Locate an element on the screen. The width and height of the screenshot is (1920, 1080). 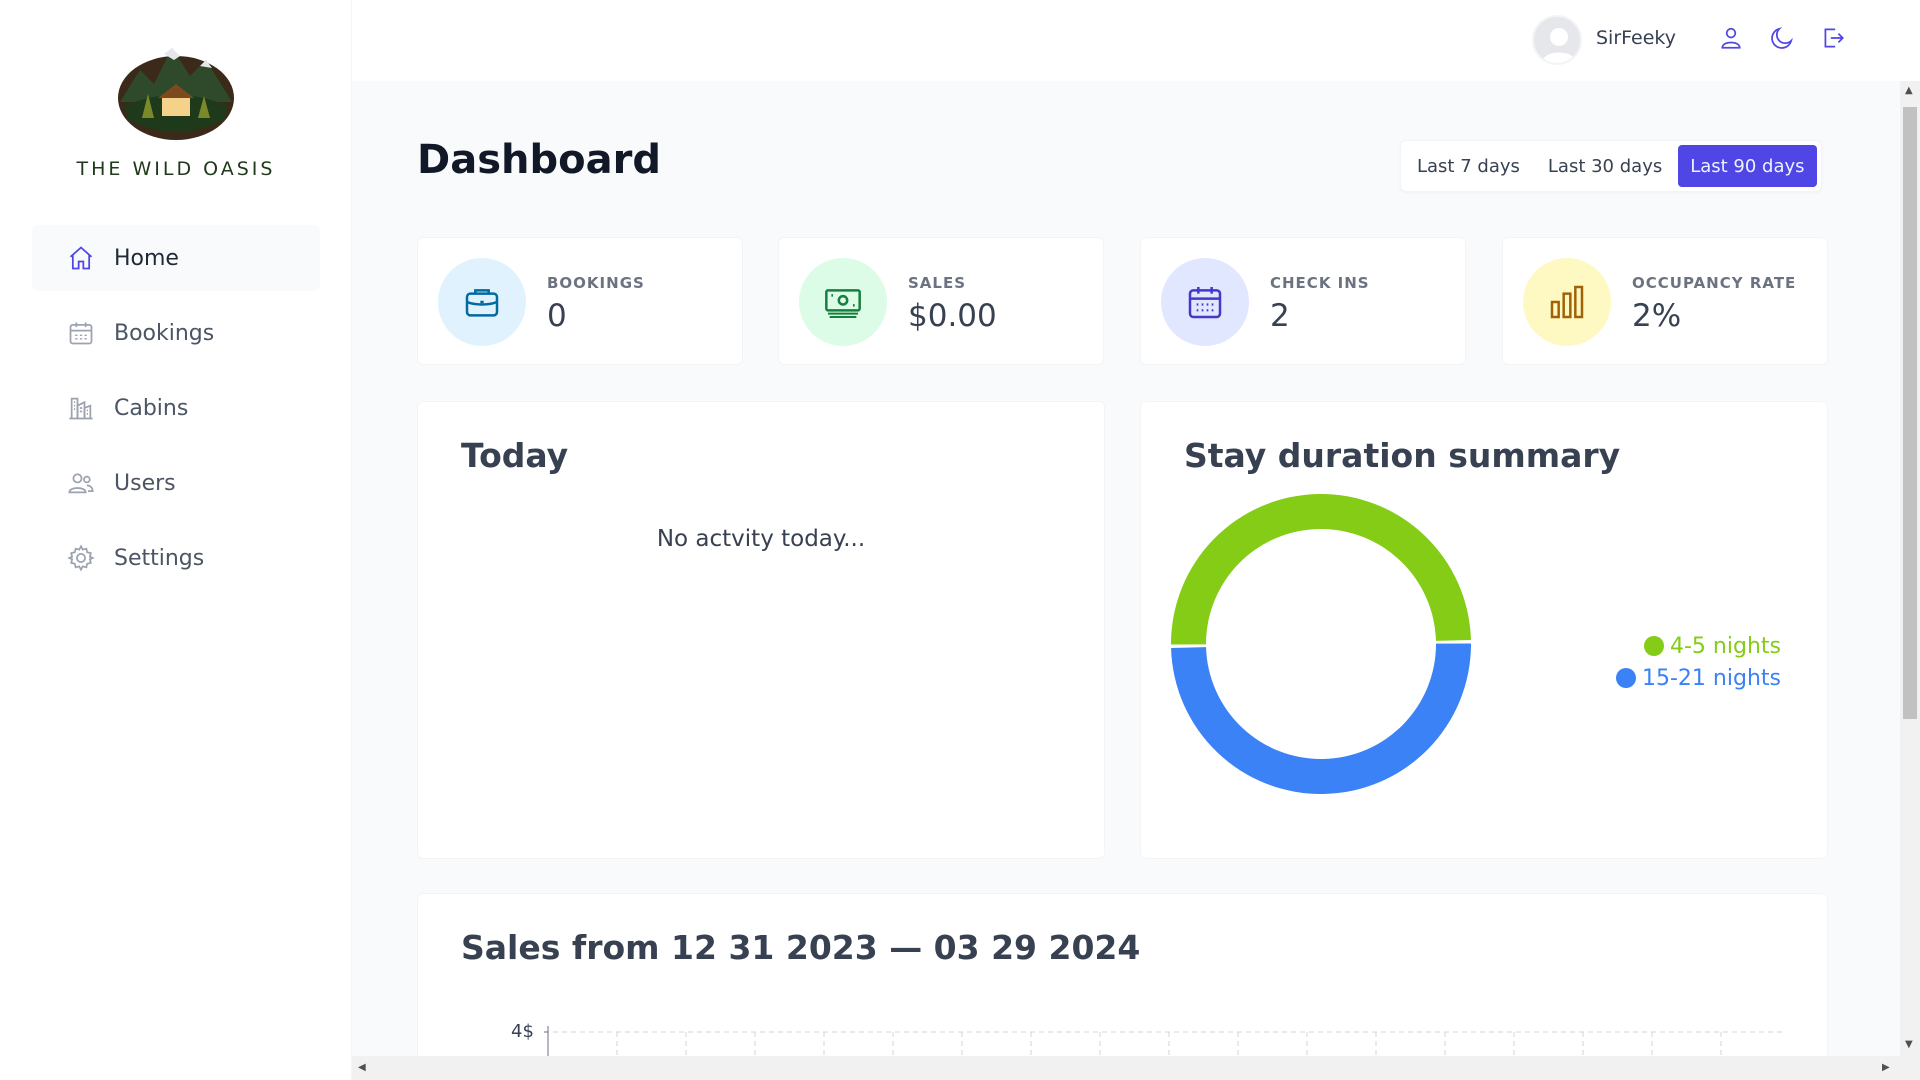
logout-button is located at coordinates (1833, 40).